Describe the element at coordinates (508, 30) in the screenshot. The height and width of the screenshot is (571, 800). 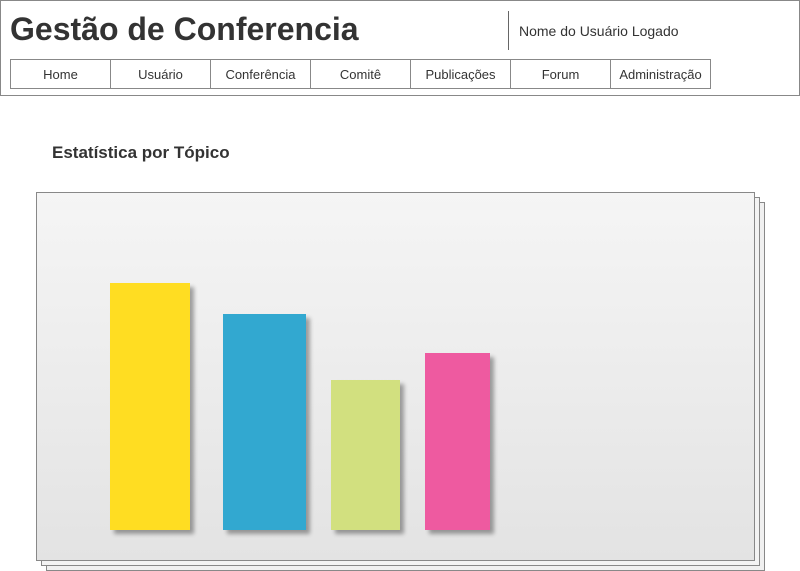
I see `user-divider` at that location.